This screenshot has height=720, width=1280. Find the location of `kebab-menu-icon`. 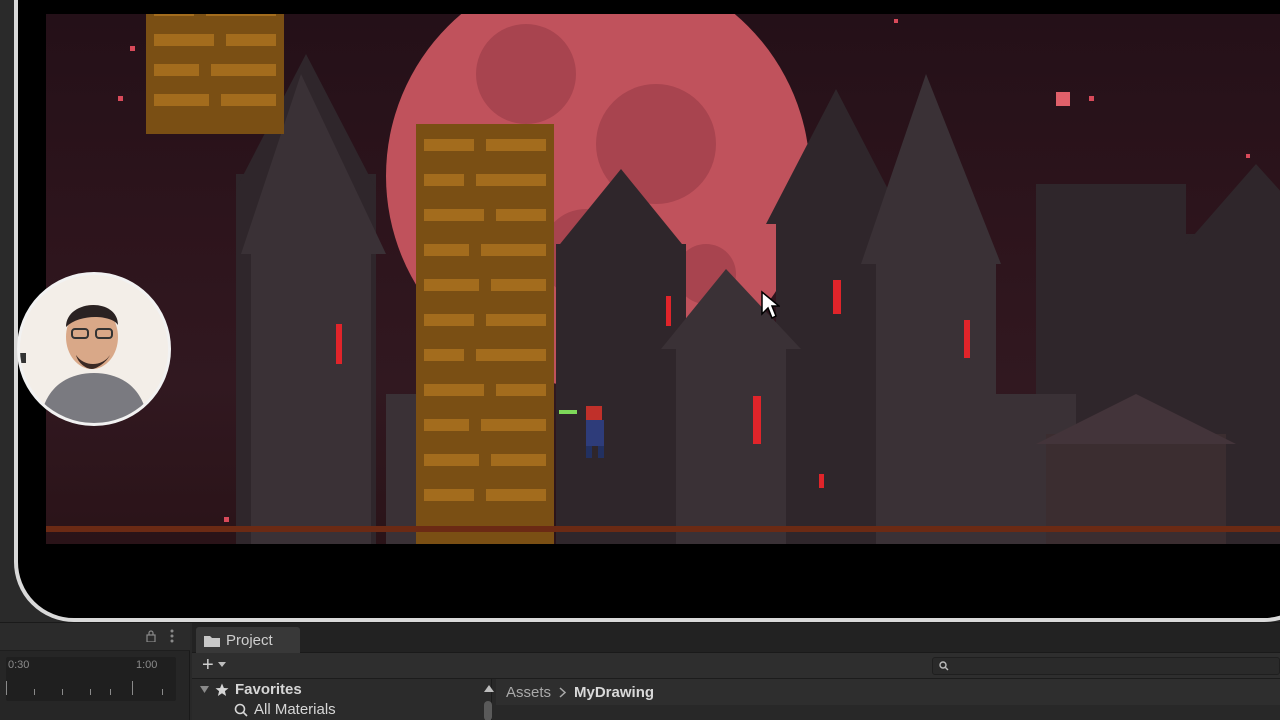

kebab-menu-icon is located at coordinates (172, 636).